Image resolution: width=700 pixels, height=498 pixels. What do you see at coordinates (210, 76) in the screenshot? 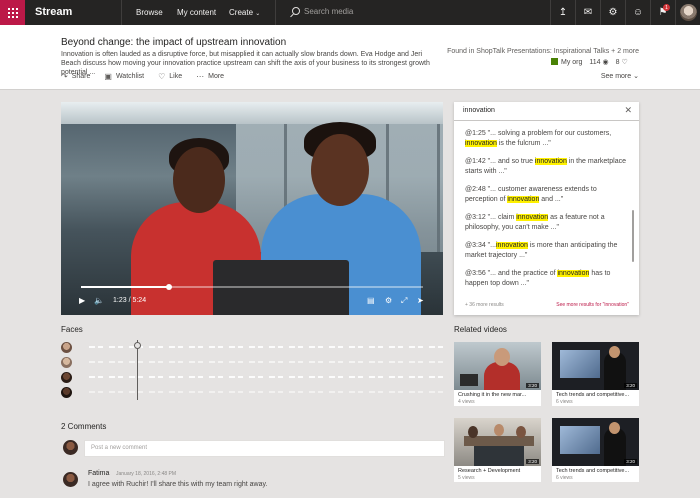
I see `more-button: ⋯ More` at bounding box center [210, 76].